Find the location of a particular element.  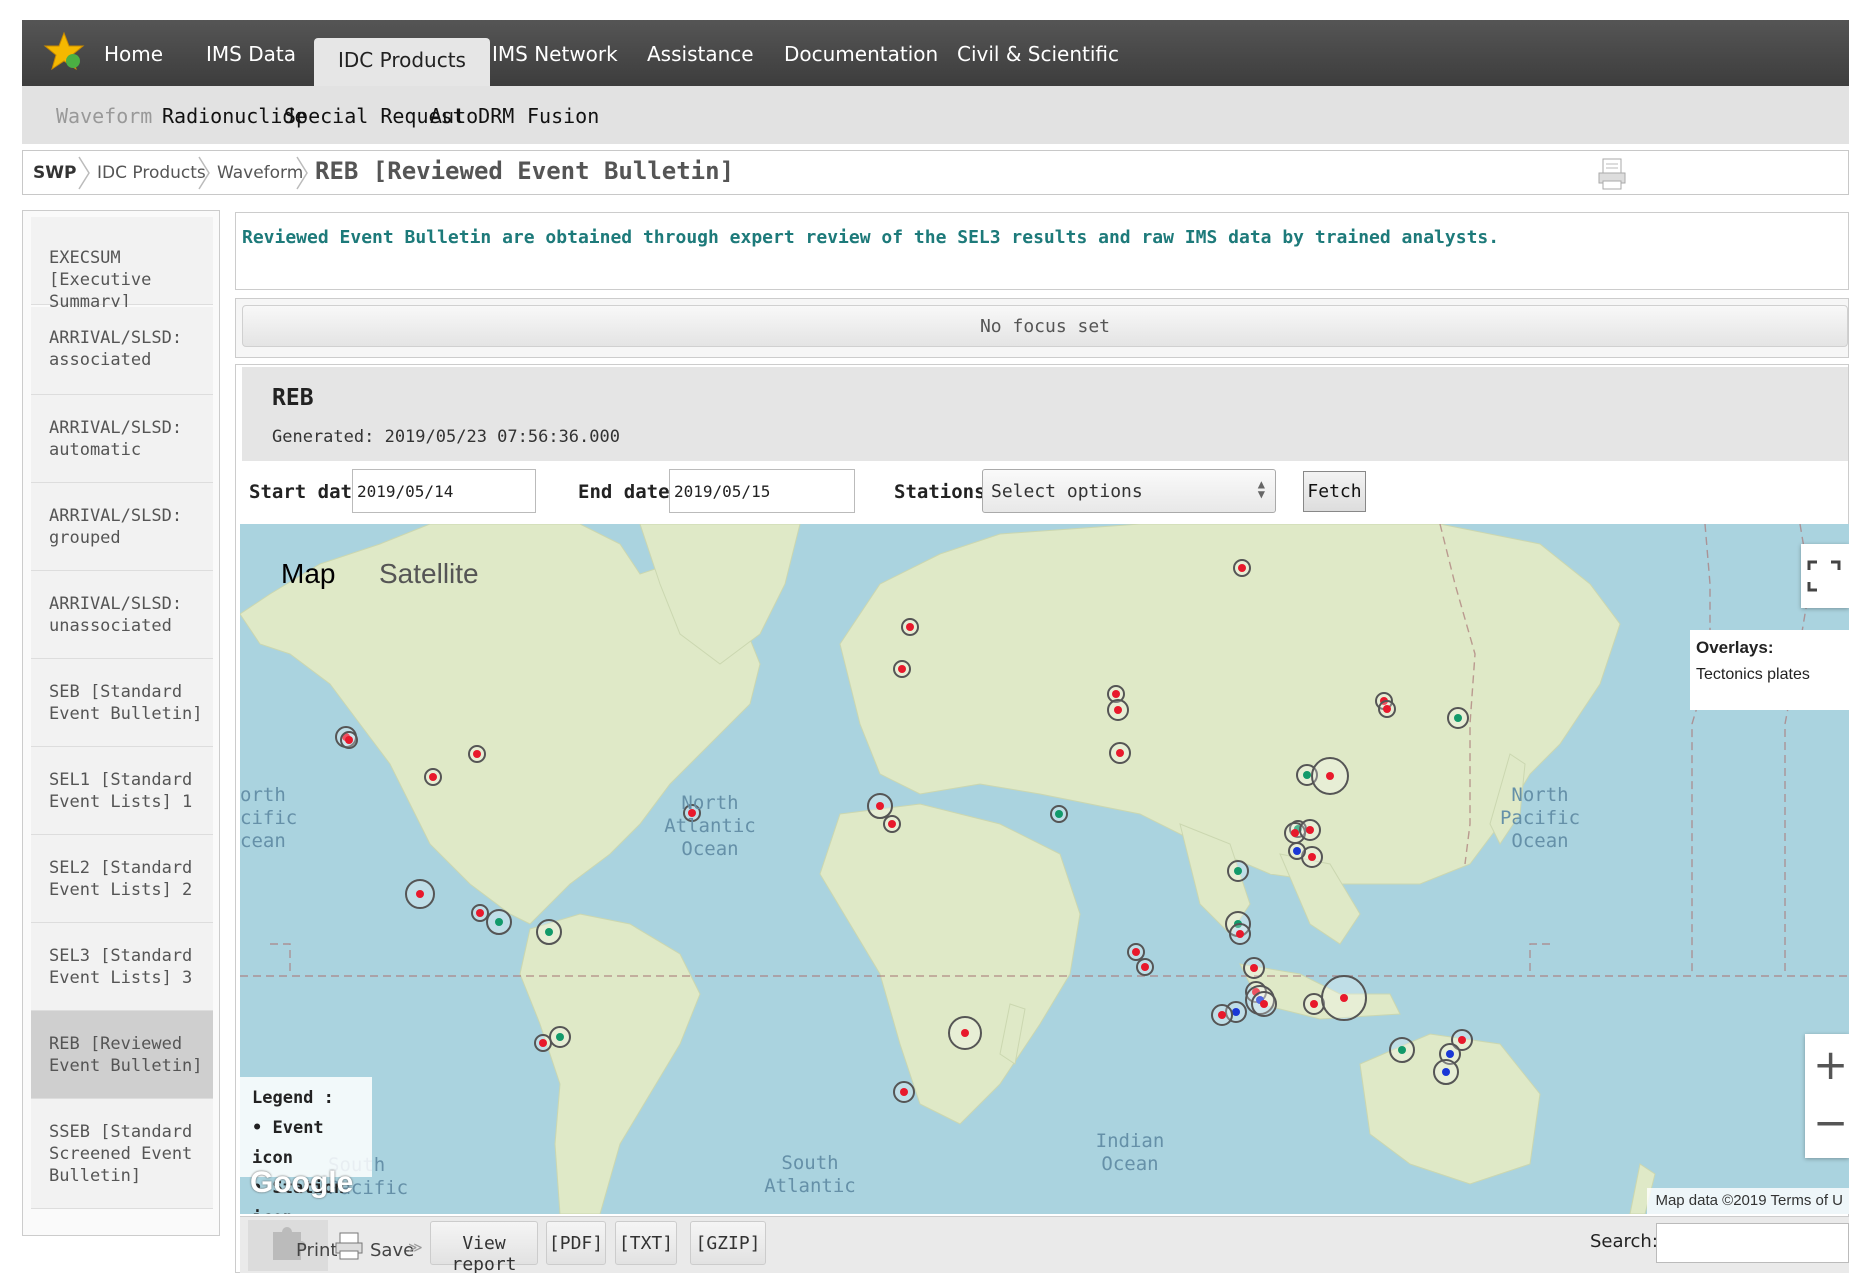

fullscreen-icon is located at coordinates (1824, 576).